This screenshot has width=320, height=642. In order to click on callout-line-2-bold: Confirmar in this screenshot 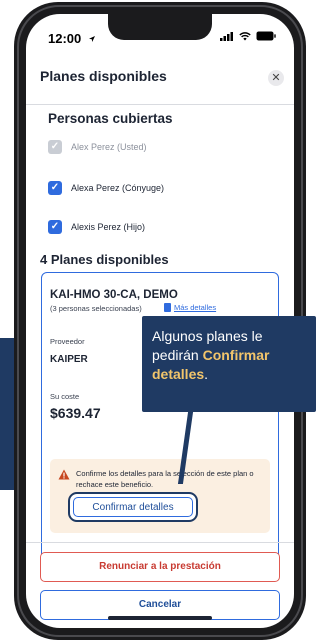, I will do `click(236, 355)`.